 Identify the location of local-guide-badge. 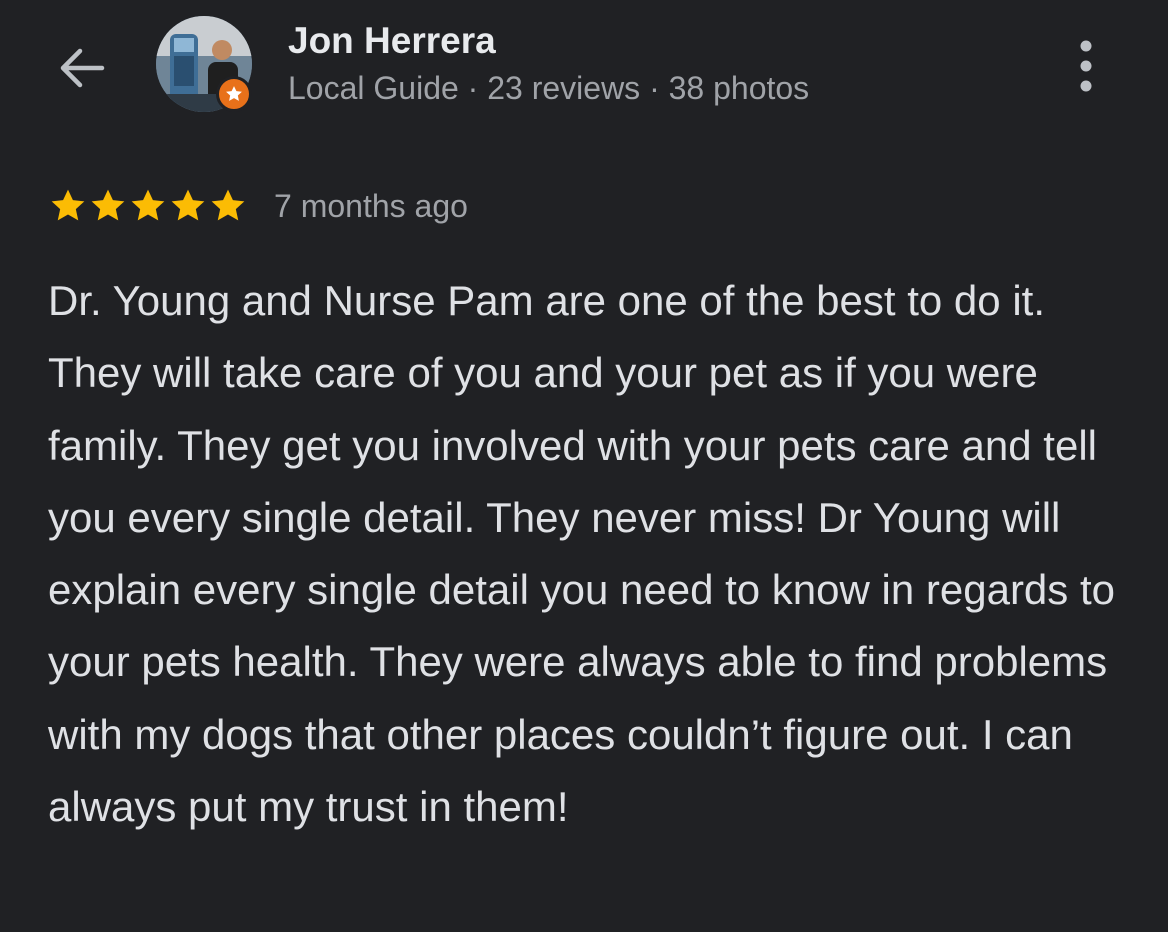
(234, 94).